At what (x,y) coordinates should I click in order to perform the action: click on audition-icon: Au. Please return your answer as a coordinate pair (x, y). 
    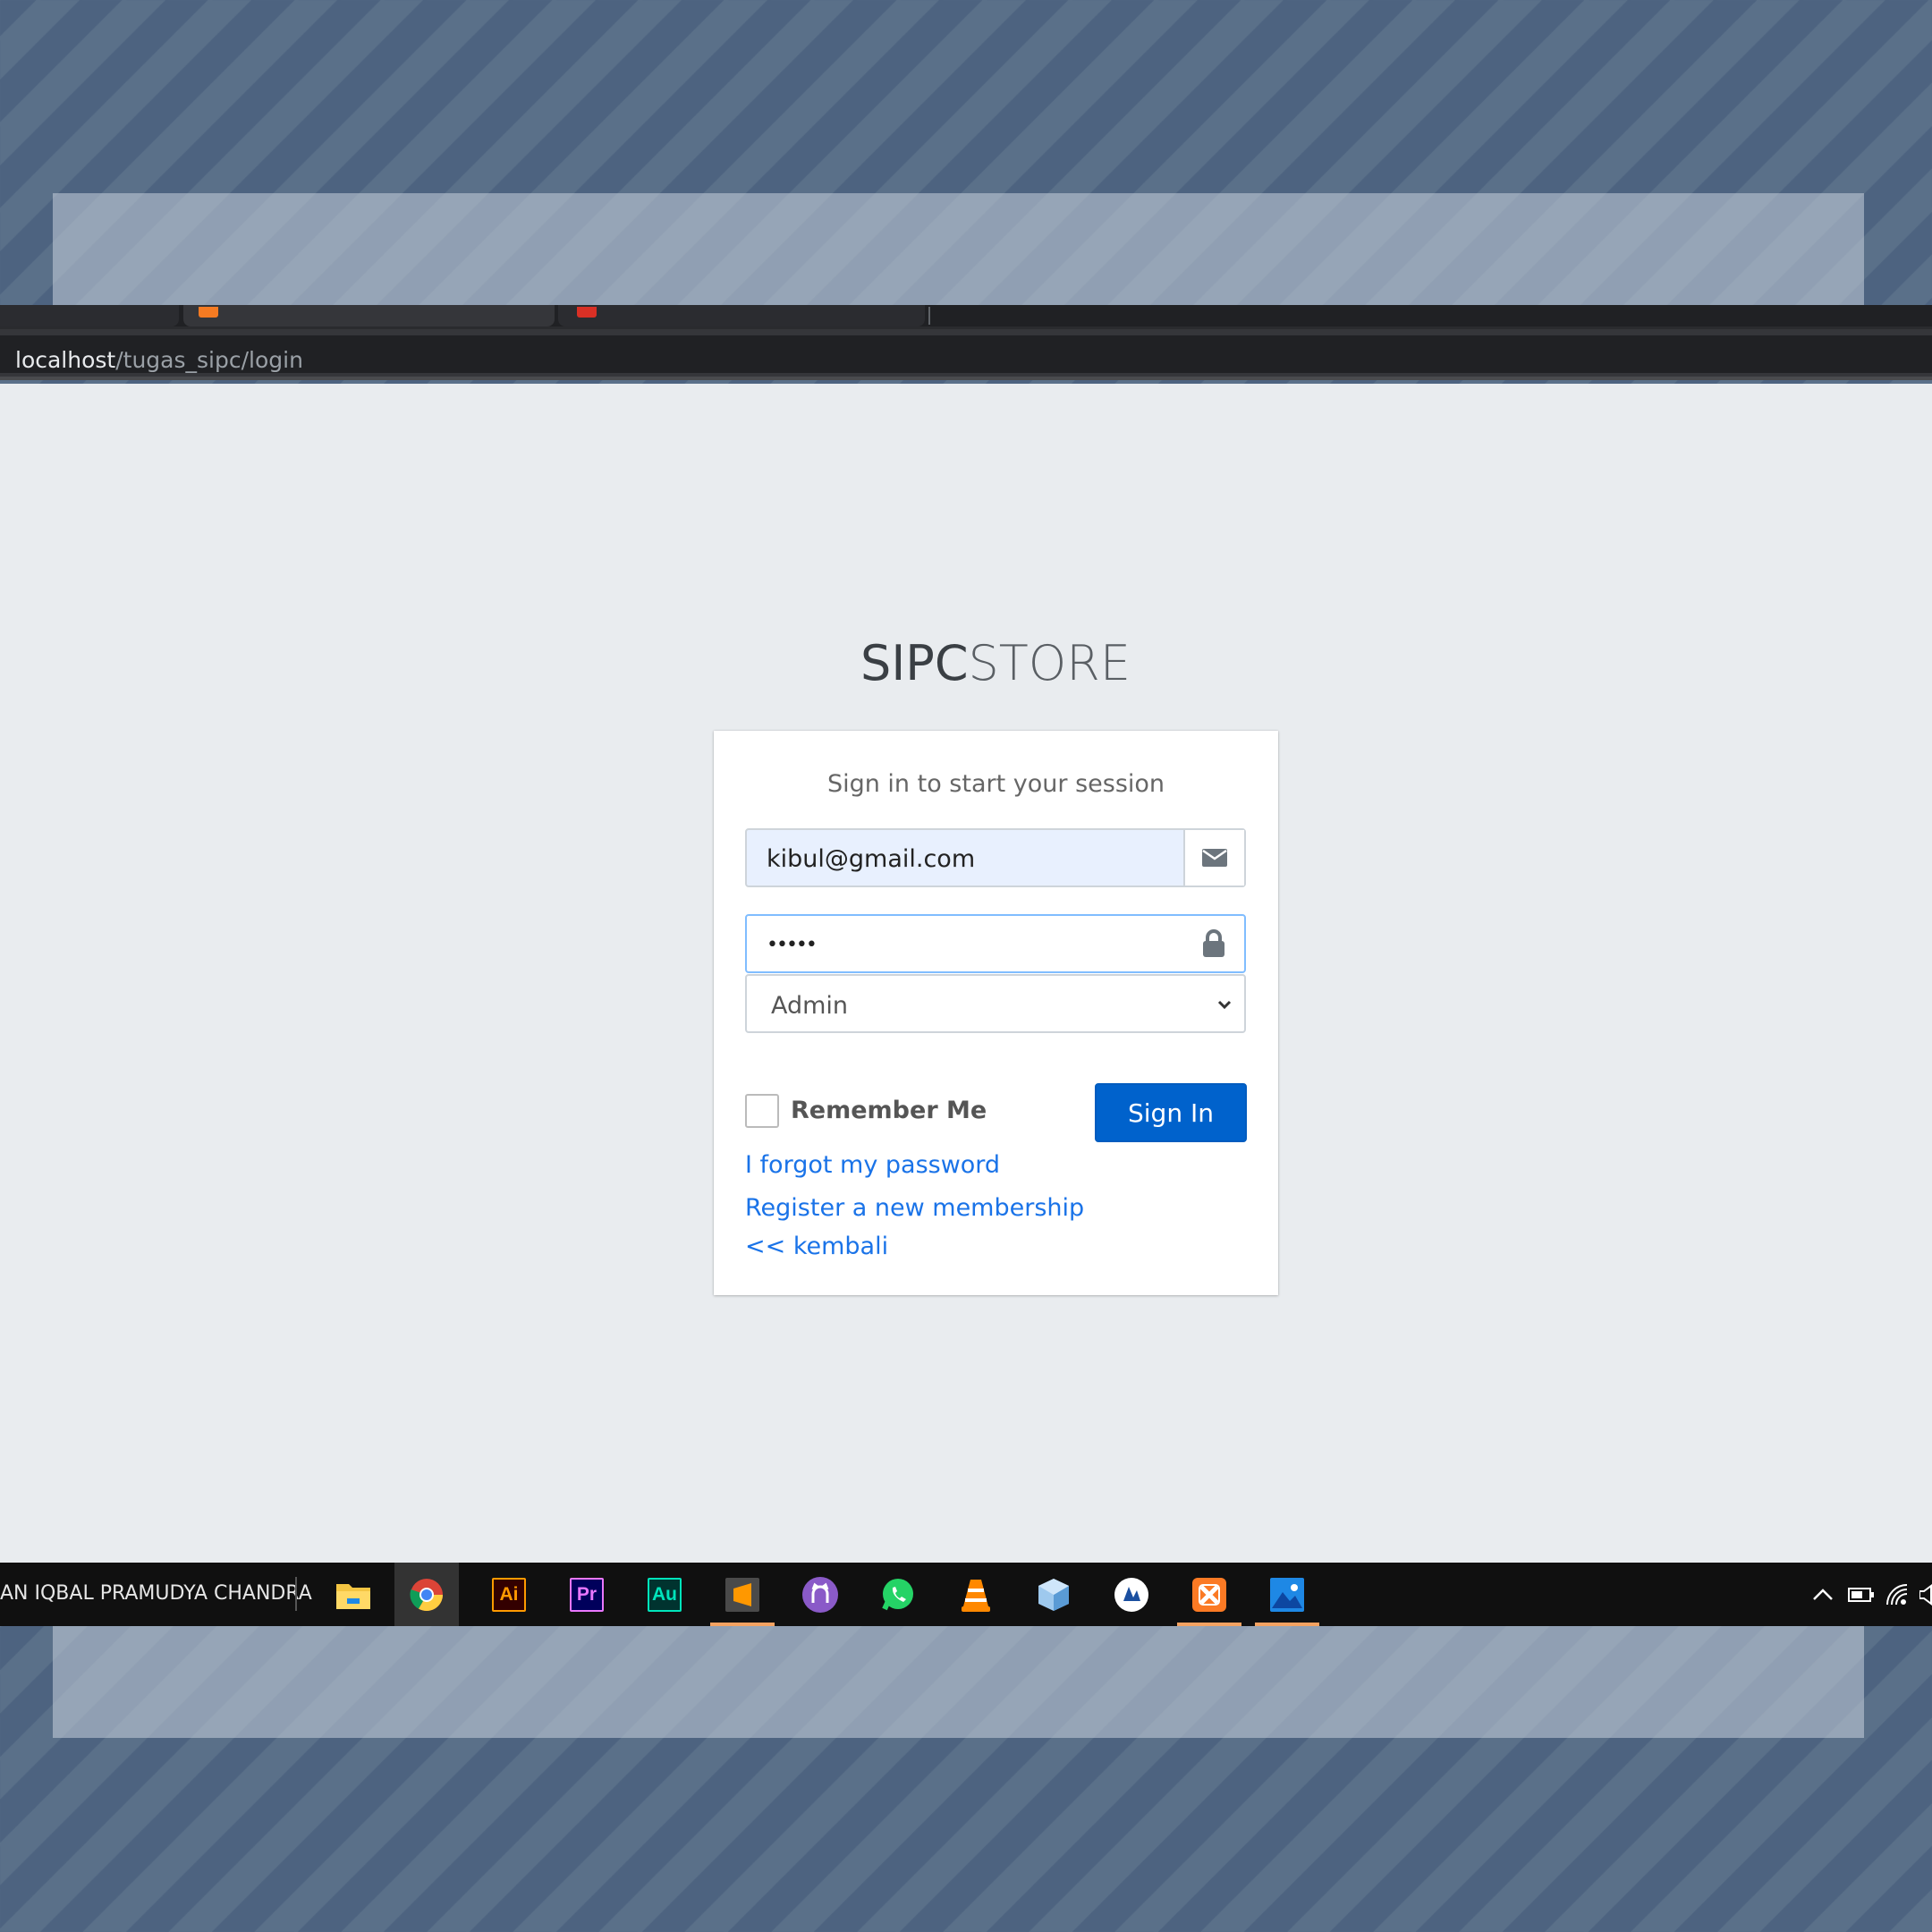
    Looking at the image, I should click on (664, 1594).